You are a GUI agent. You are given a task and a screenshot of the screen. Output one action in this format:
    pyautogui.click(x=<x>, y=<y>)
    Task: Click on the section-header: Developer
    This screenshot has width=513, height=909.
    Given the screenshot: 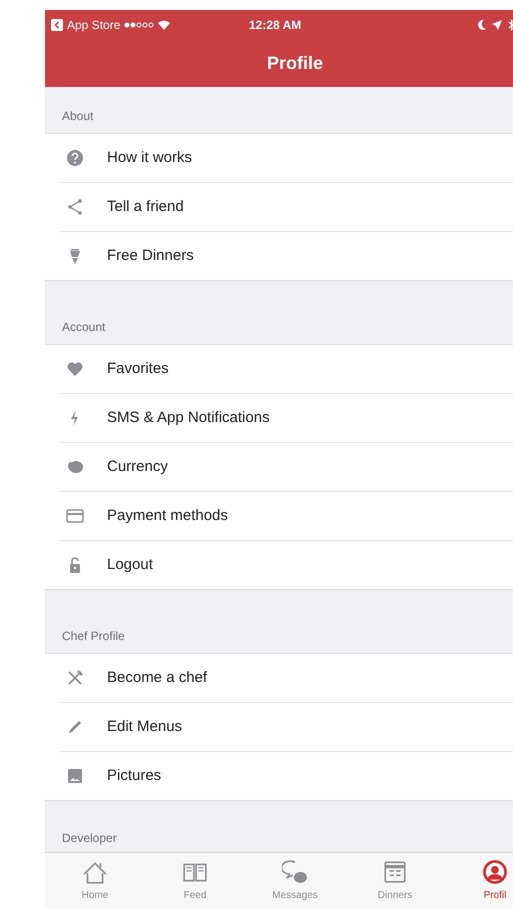 What is the action you would take?
    pyautogui.click(x=89, y=838)
    